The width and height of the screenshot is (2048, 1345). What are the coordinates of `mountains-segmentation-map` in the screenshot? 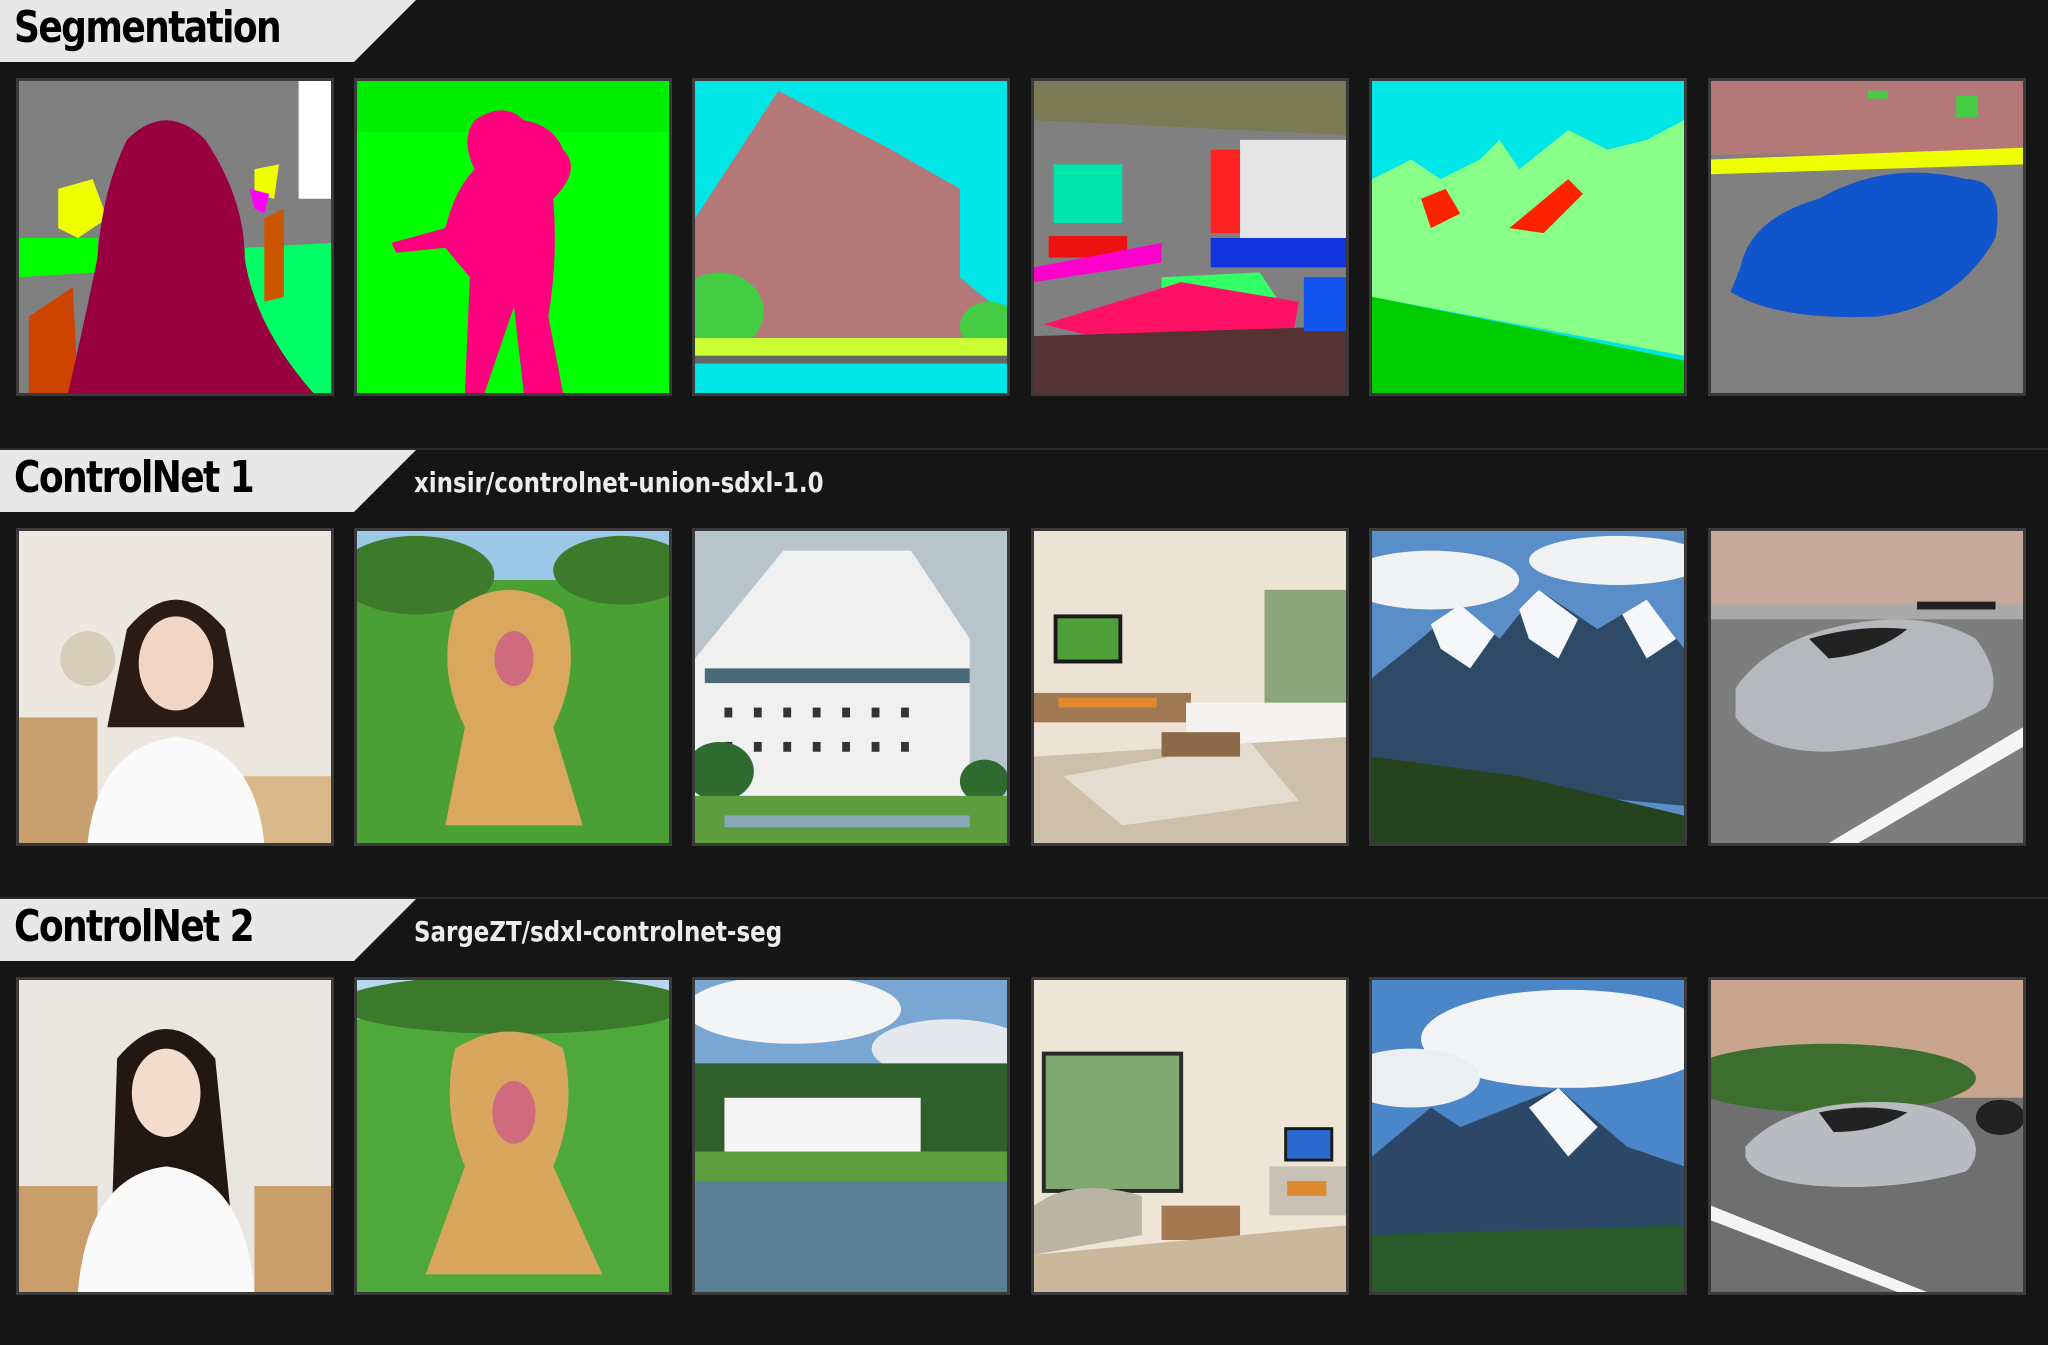 It's located at (1528, 237).